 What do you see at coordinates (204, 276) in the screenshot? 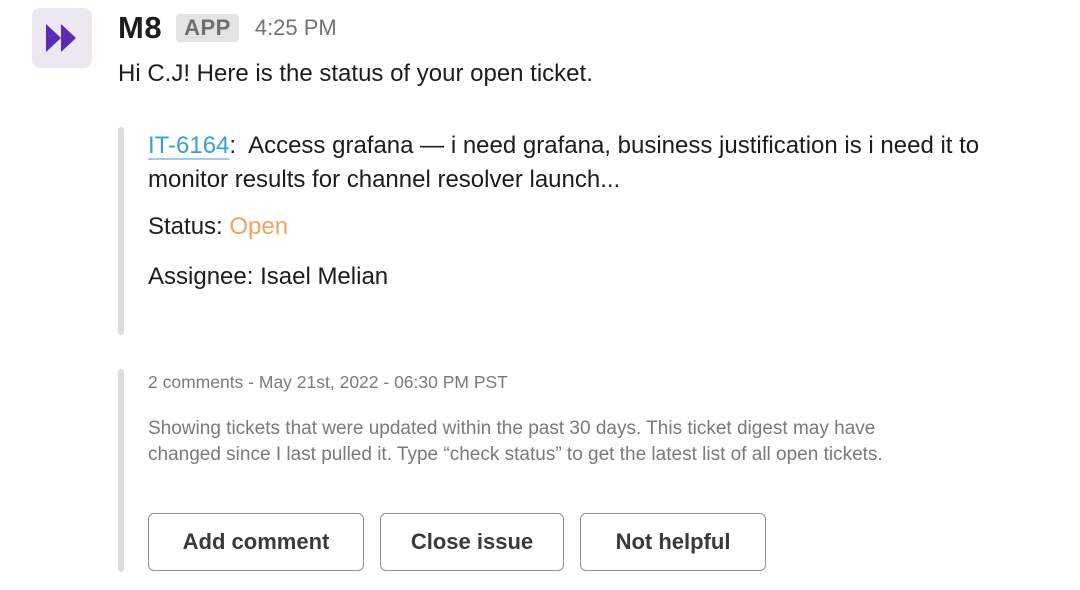
I see `assignee-label: Assignee:` at bounding box center [204, 276].